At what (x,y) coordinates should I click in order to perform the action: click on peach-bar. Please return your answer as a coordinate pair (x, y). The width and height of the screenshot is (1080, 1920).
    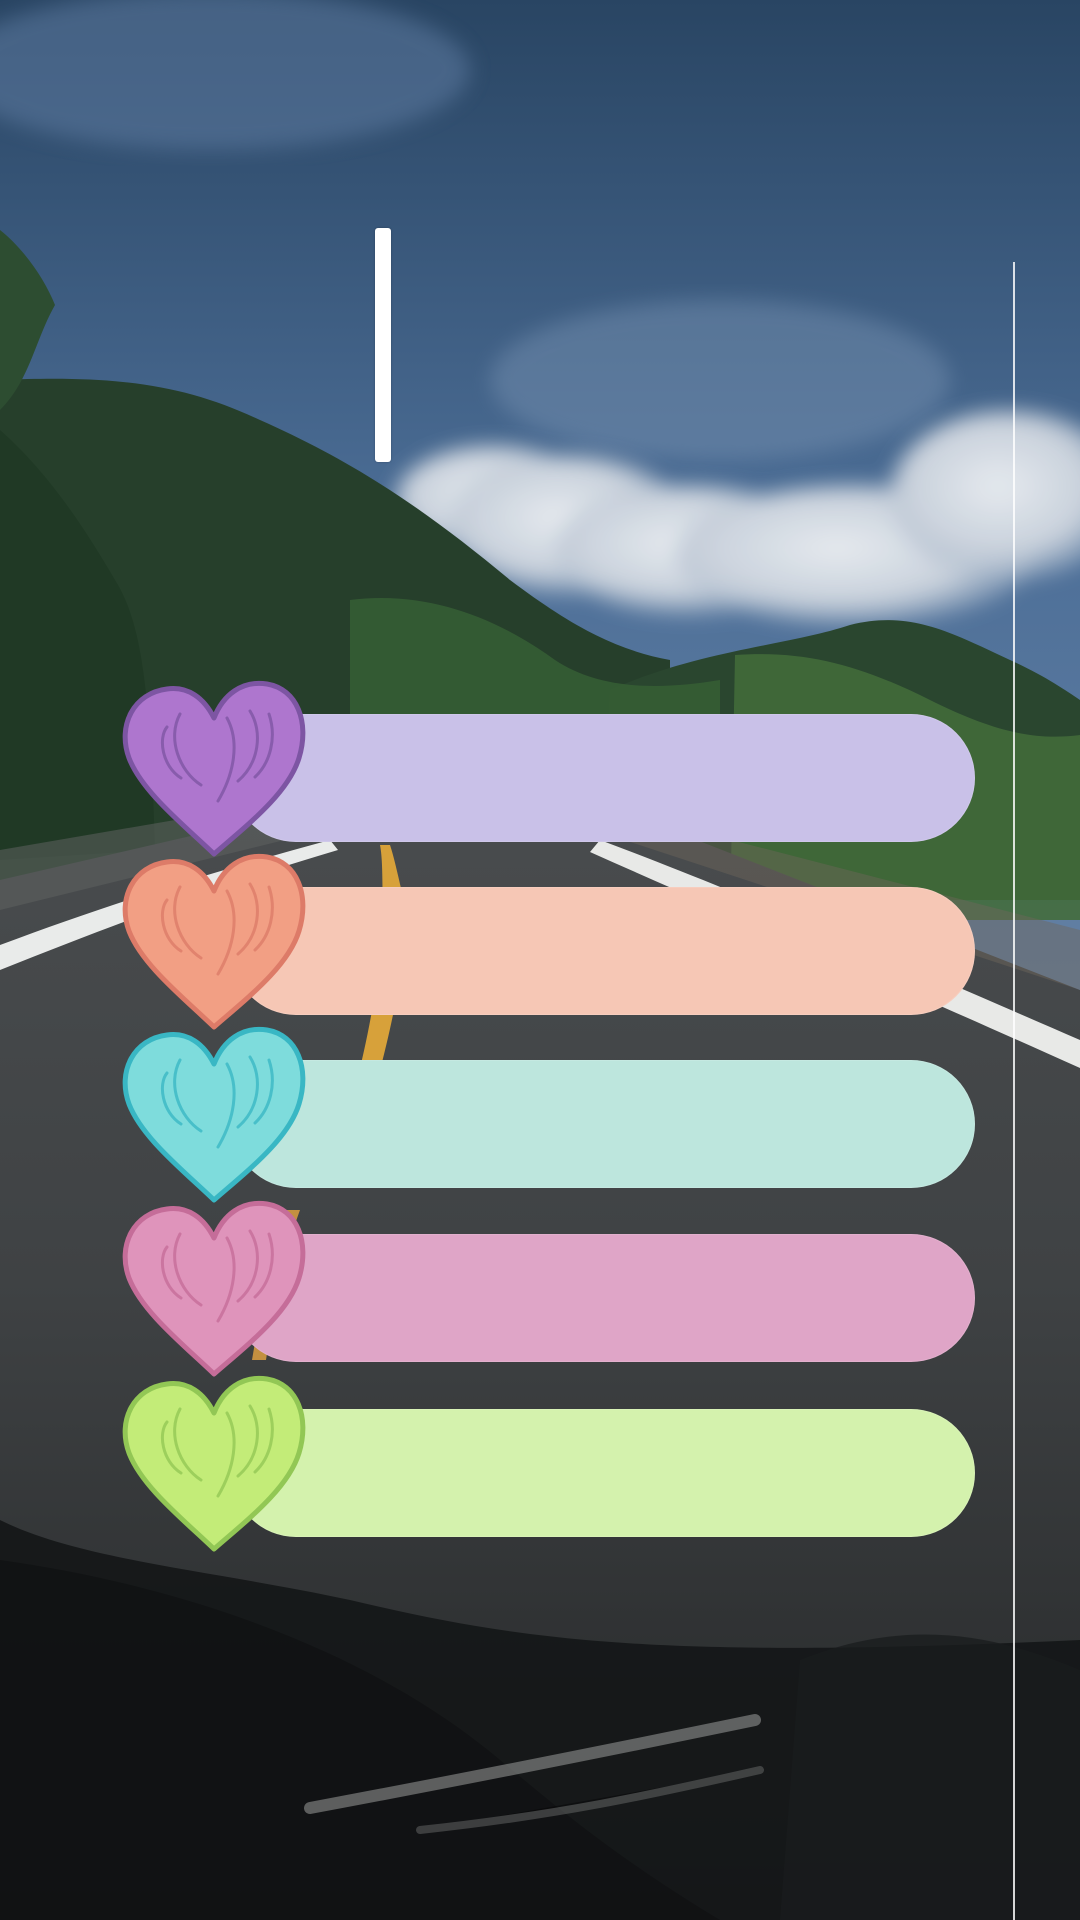
    Looking at the image, I should click on (603, 951).